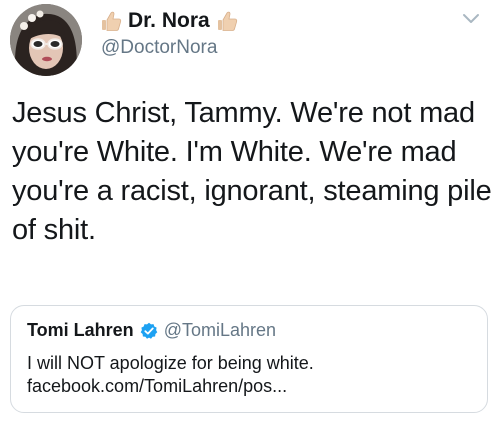 Image resolution: width=500 pixels, height=430 pixels. Describe the element at coordinates (149, 331) in the screenshot. I see `verified-badge-icon` at that location.